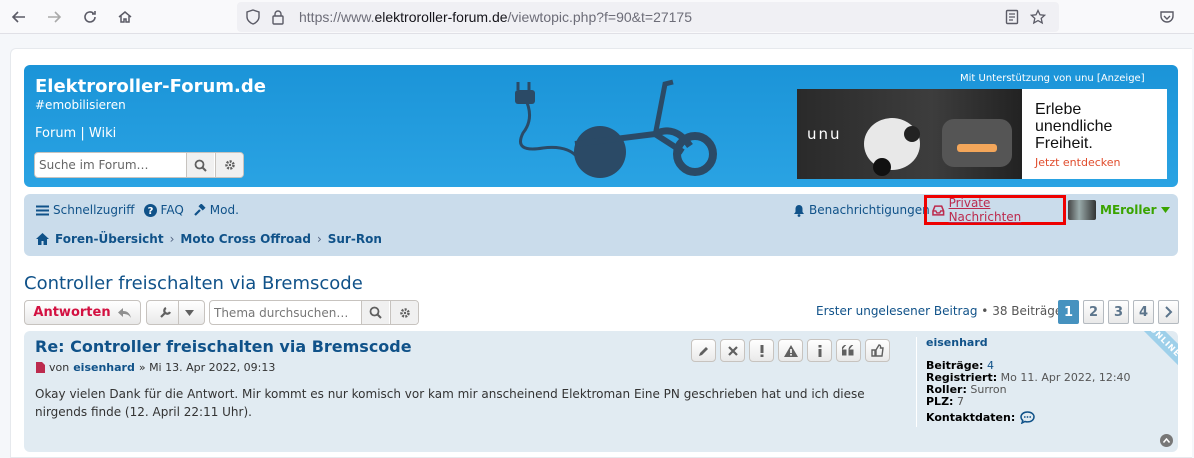 The height and width of the screenshot is (458, 1194). Describe the element at coordinates (104, 367) in the screenshot. I see `post-author-link: eisenhard` at that location.